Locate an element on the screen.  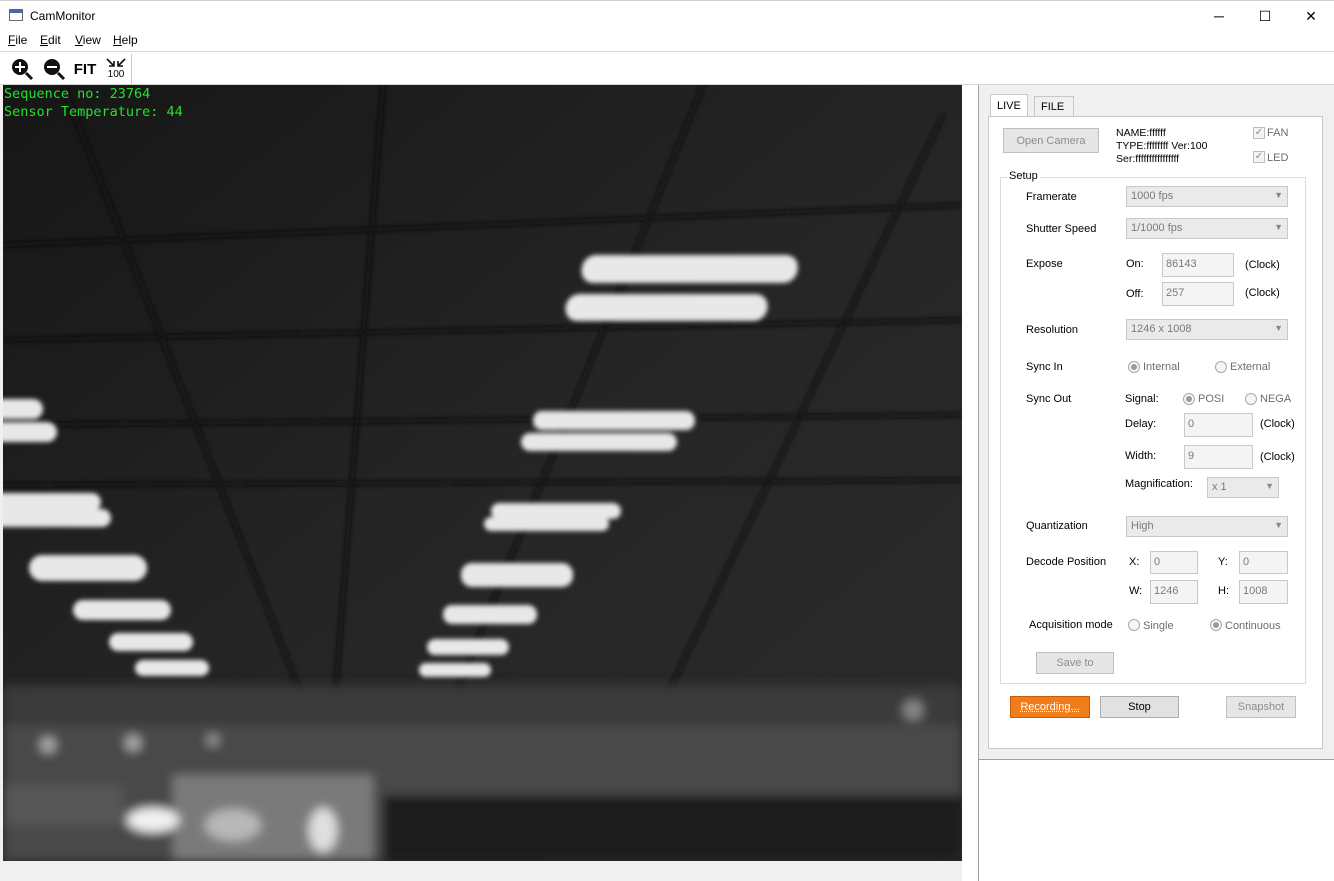
window-title: CamMonitor is located at coordinates (62, 16).